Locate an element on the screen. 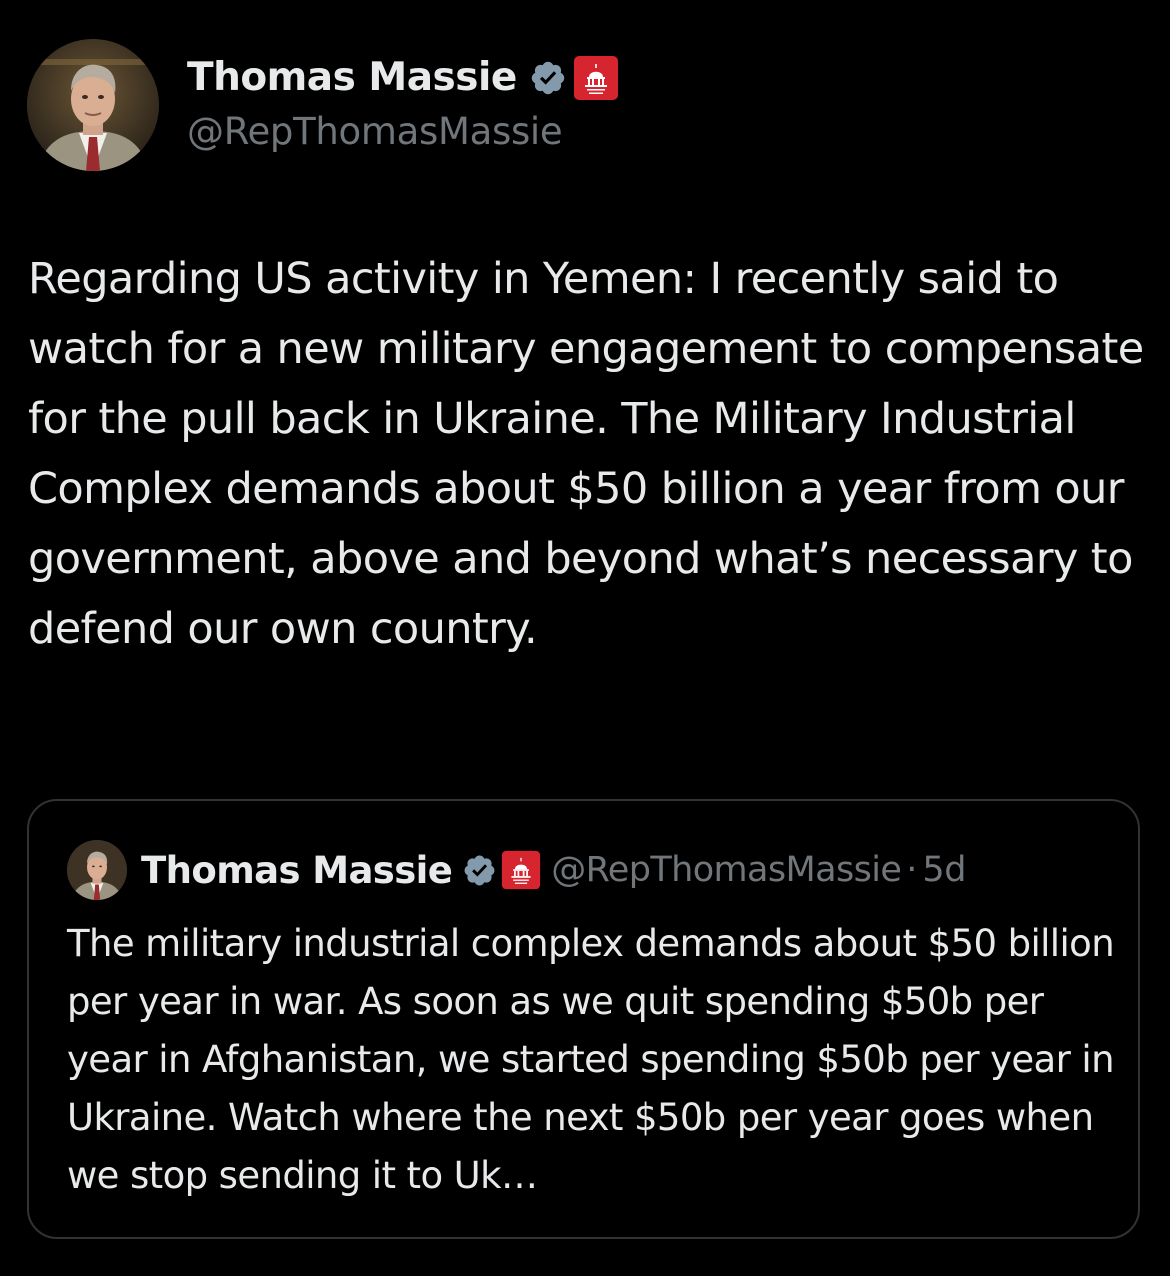 The image size is (1170, 1276). author-handle: @RepThomasMassie is located at coordinates (403, 131).